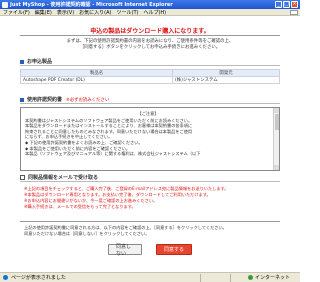 The width and height of the screenshot is (320, 282). I want to click on maximize-button: □, so click(286, 4).